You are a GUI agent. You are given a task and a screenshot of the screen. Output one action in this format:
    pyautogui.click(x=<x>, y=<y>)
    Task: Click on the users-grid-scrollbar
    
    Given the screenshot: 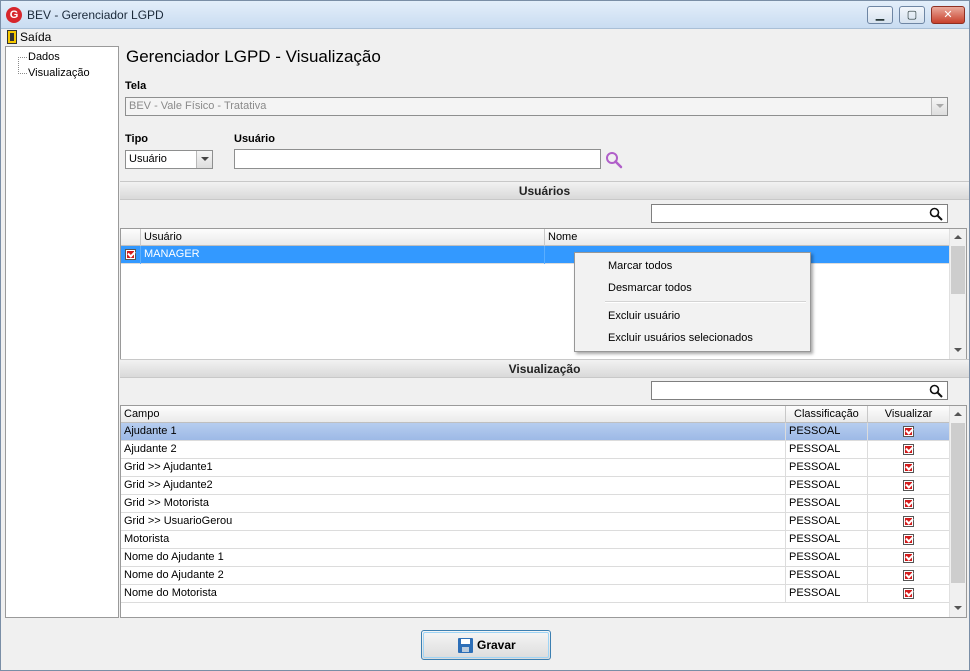 What is the action you would take?
    pyautogui.click(x=957, y=294)
    